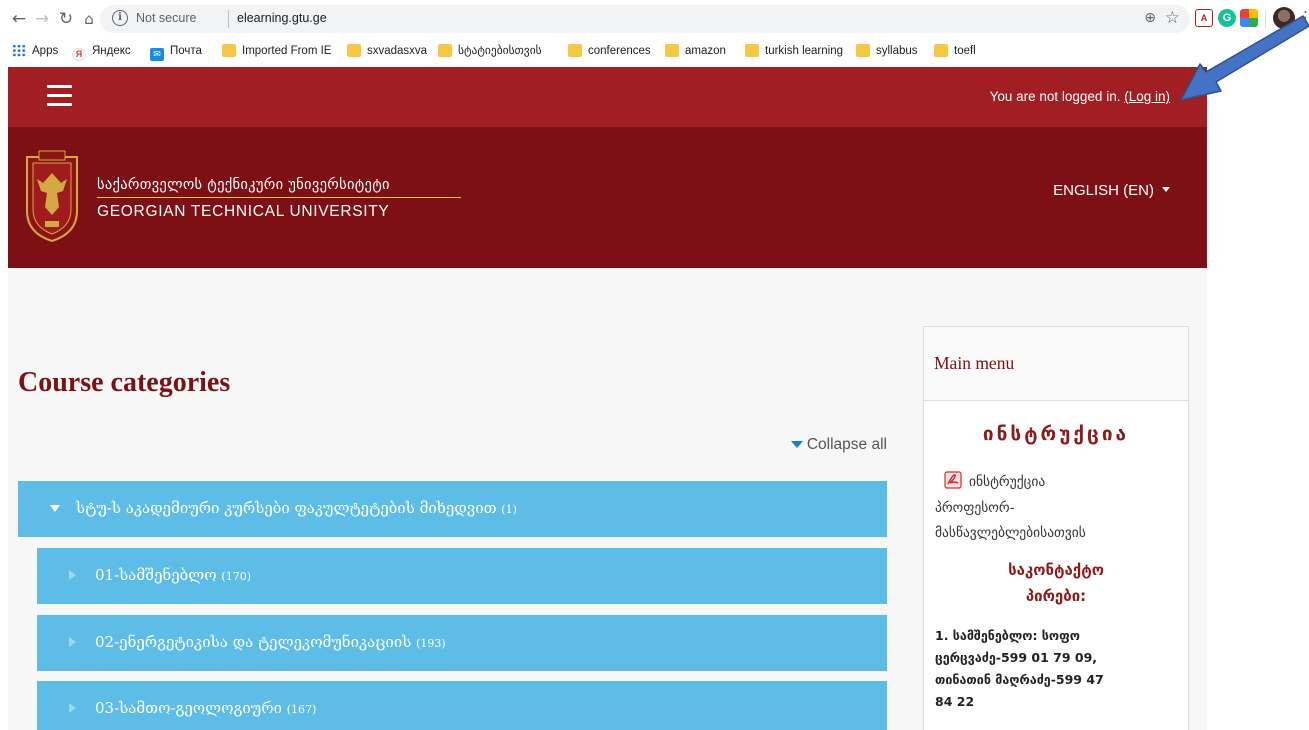 The image size is (1309, 730). Describe the element at coordinates (619, 51) in the screenshot. I see `bookmark-label: conferences` at that location.